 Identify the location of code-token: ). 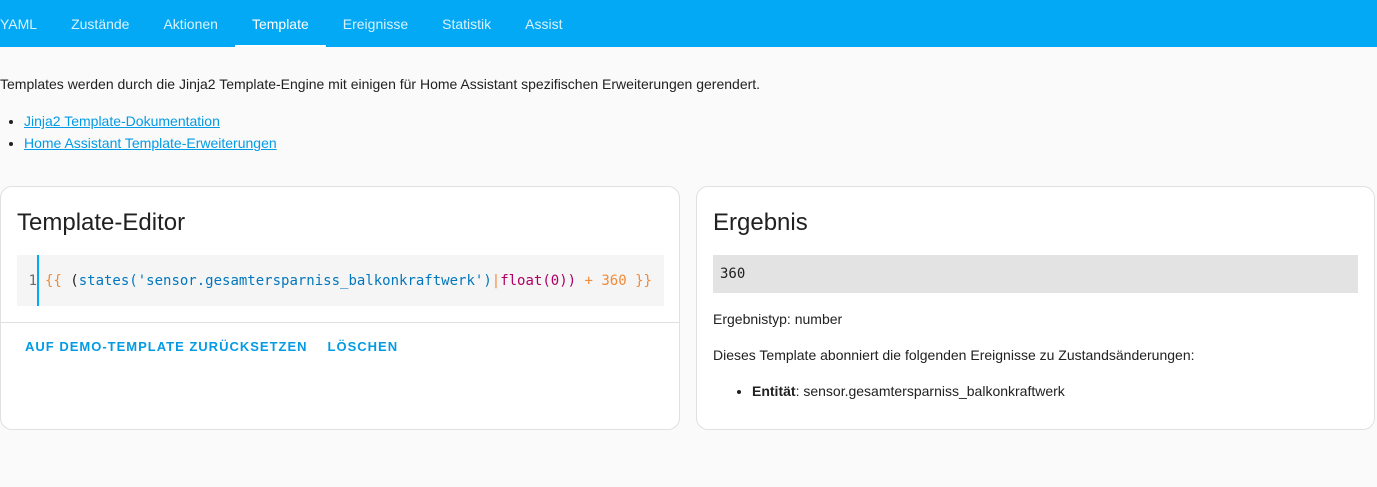
(487, 280).